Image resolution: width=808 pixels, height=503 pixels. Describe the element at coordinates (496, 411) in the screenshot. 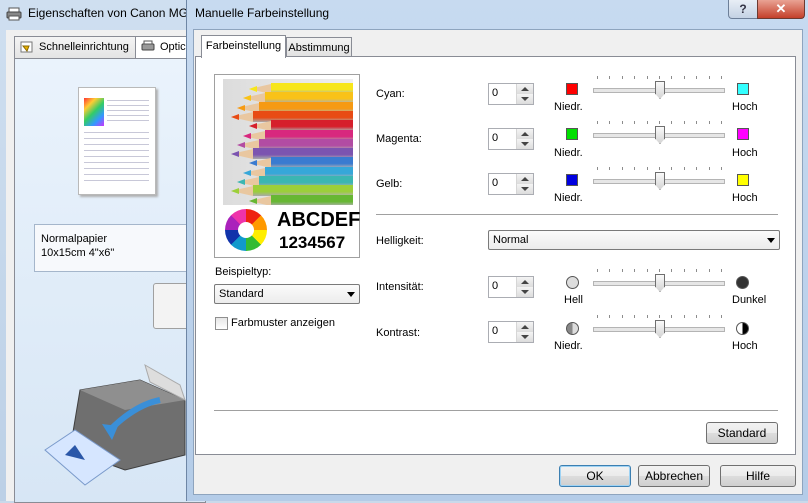

I see `bottom-separator` at that location.